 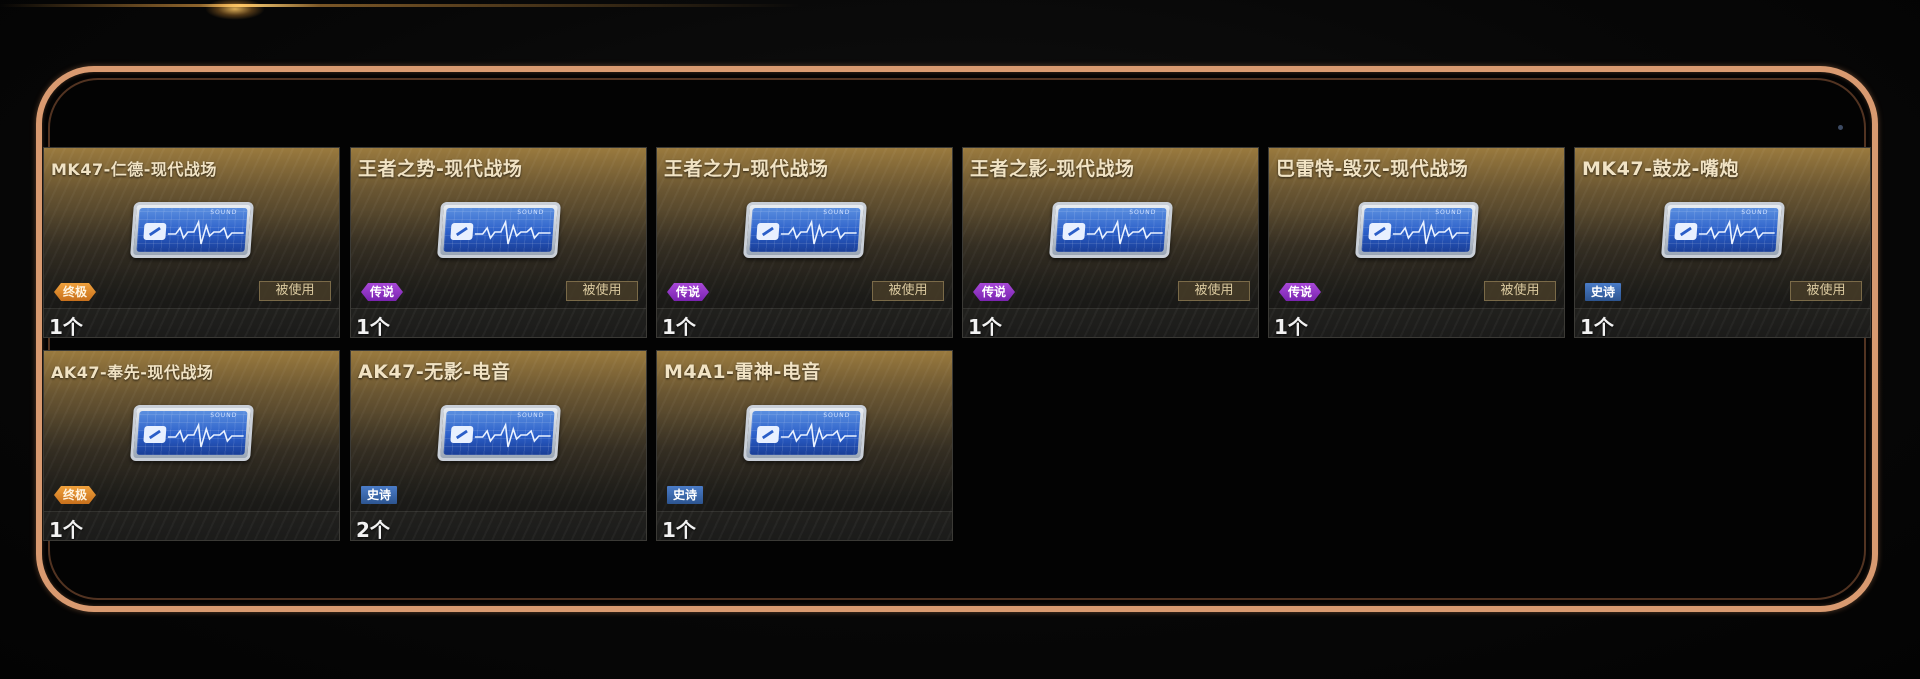 I want to click on item-title: MK47-仁德-现代战场, so click(x=134, y=169).